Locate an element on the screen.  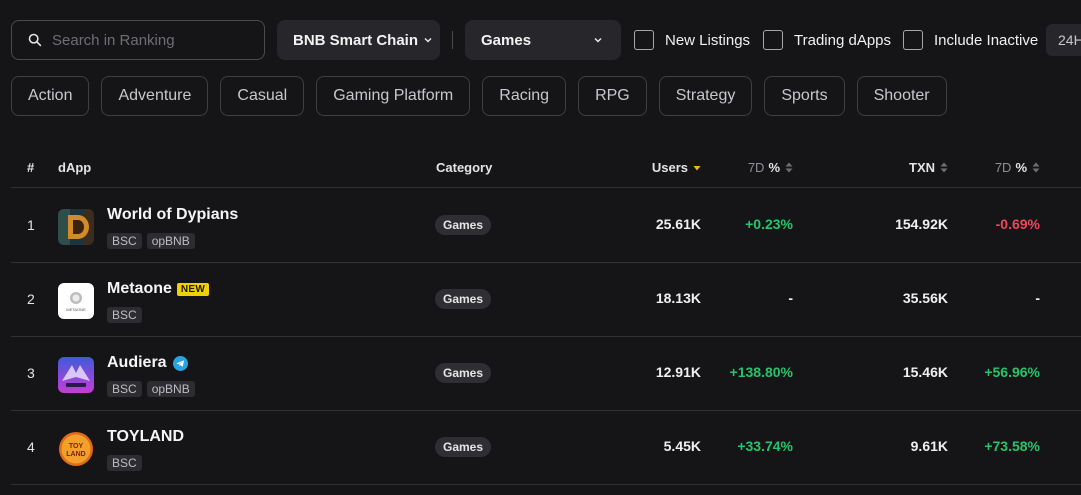
dapp-name: World of Dypians is located at coordinates (172, 215).